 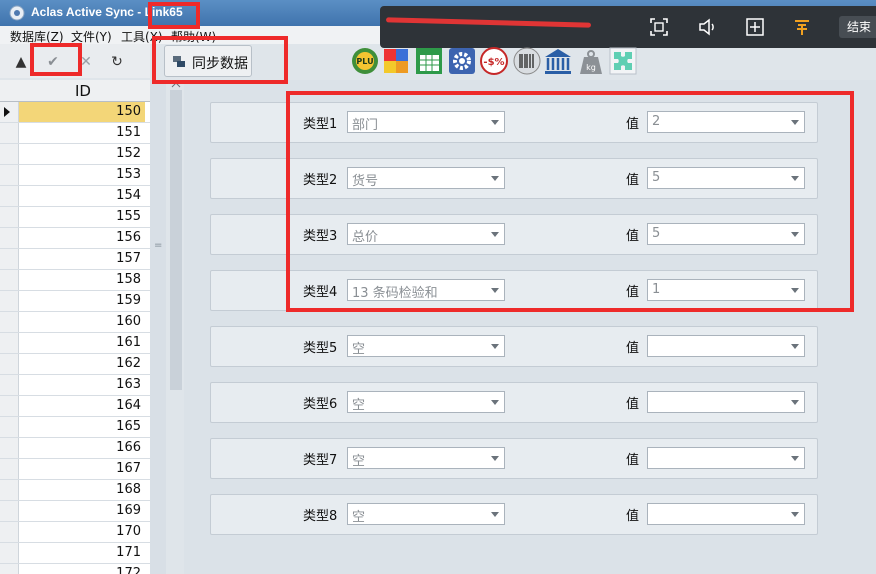 I want to click on table-row: 151, so click(x=75, y=133).